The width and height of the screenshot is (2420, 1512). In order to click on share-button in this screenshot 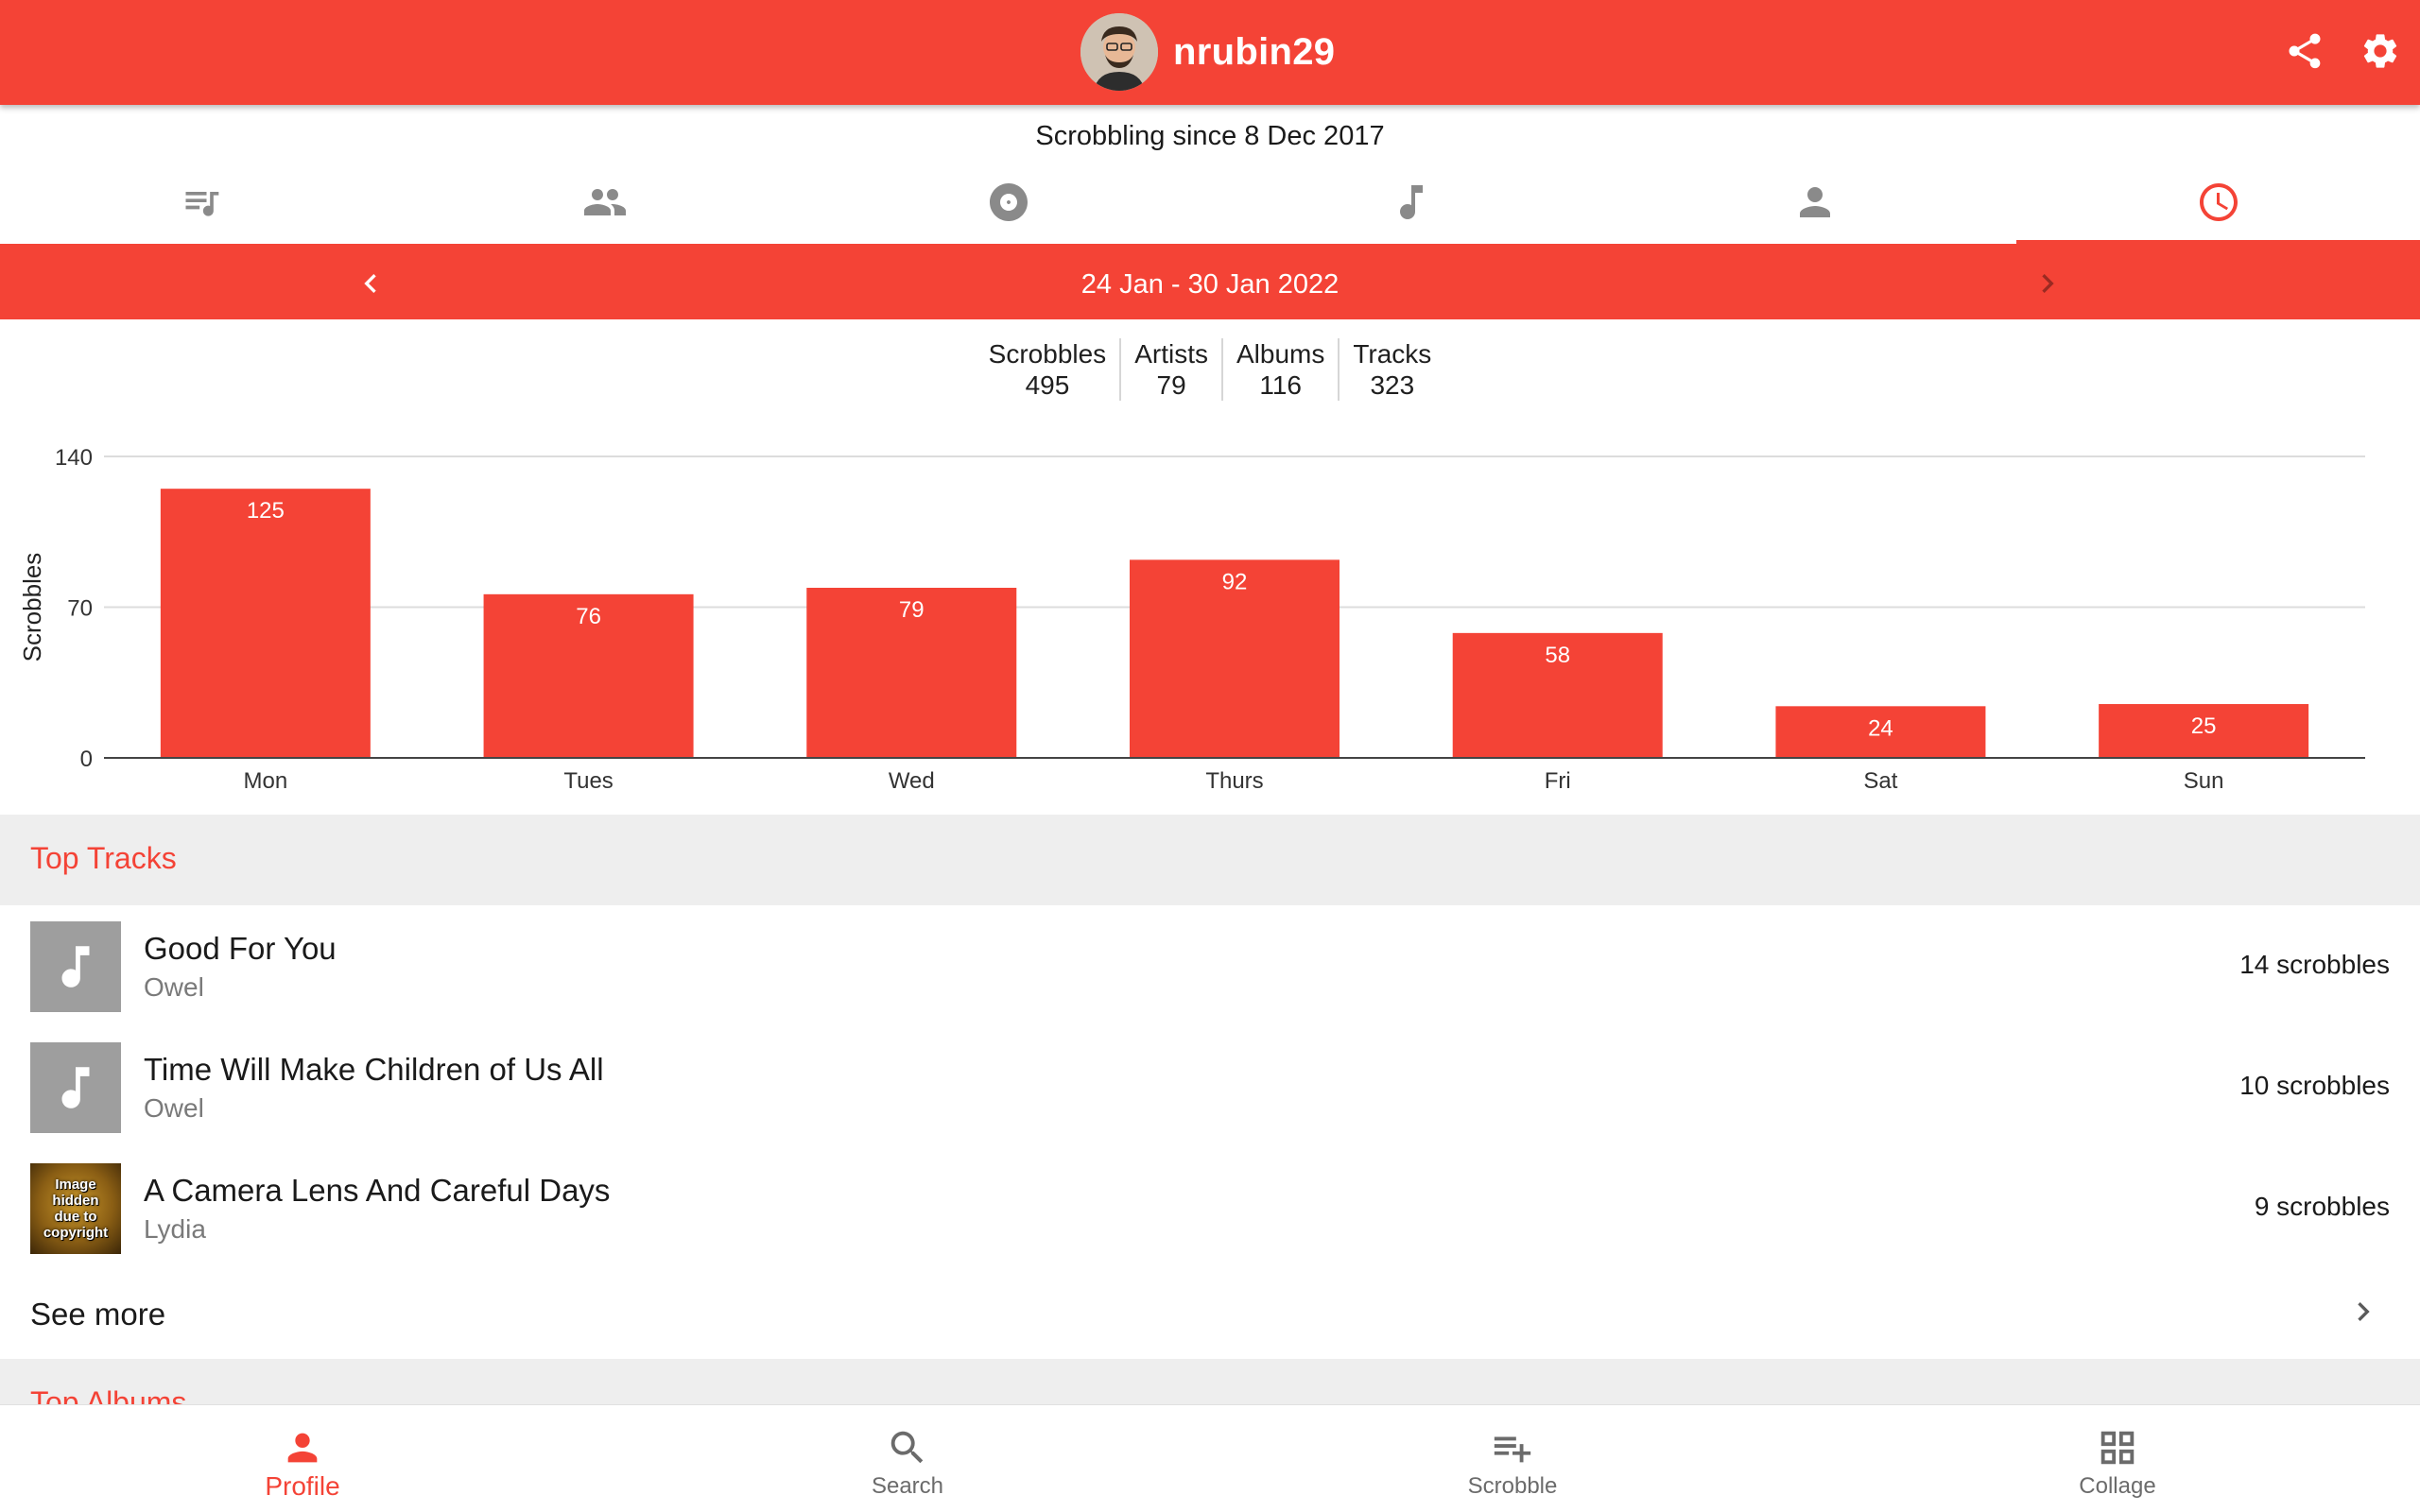, I will do `click(2304, 51)`.